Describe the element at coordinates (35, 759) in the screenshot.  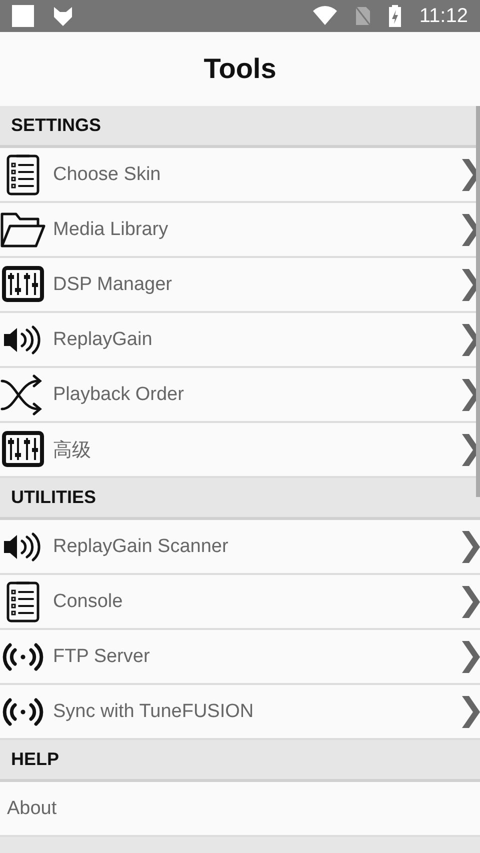
I see `section-title: HELP` at that location.